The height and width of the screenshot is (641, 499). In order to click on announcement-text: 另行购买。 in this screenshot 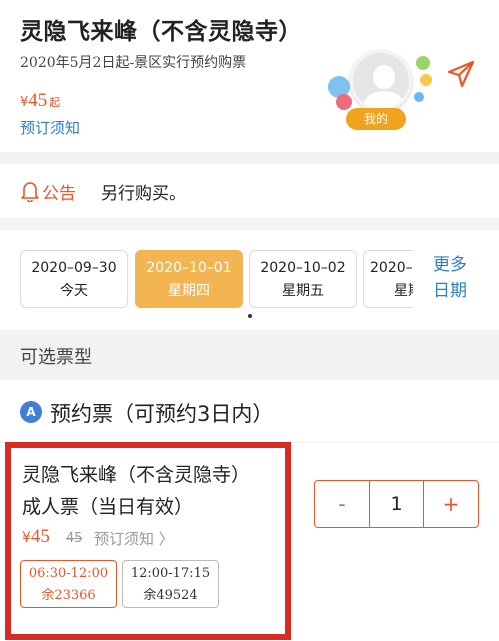, I will do `click(143, 194)`.